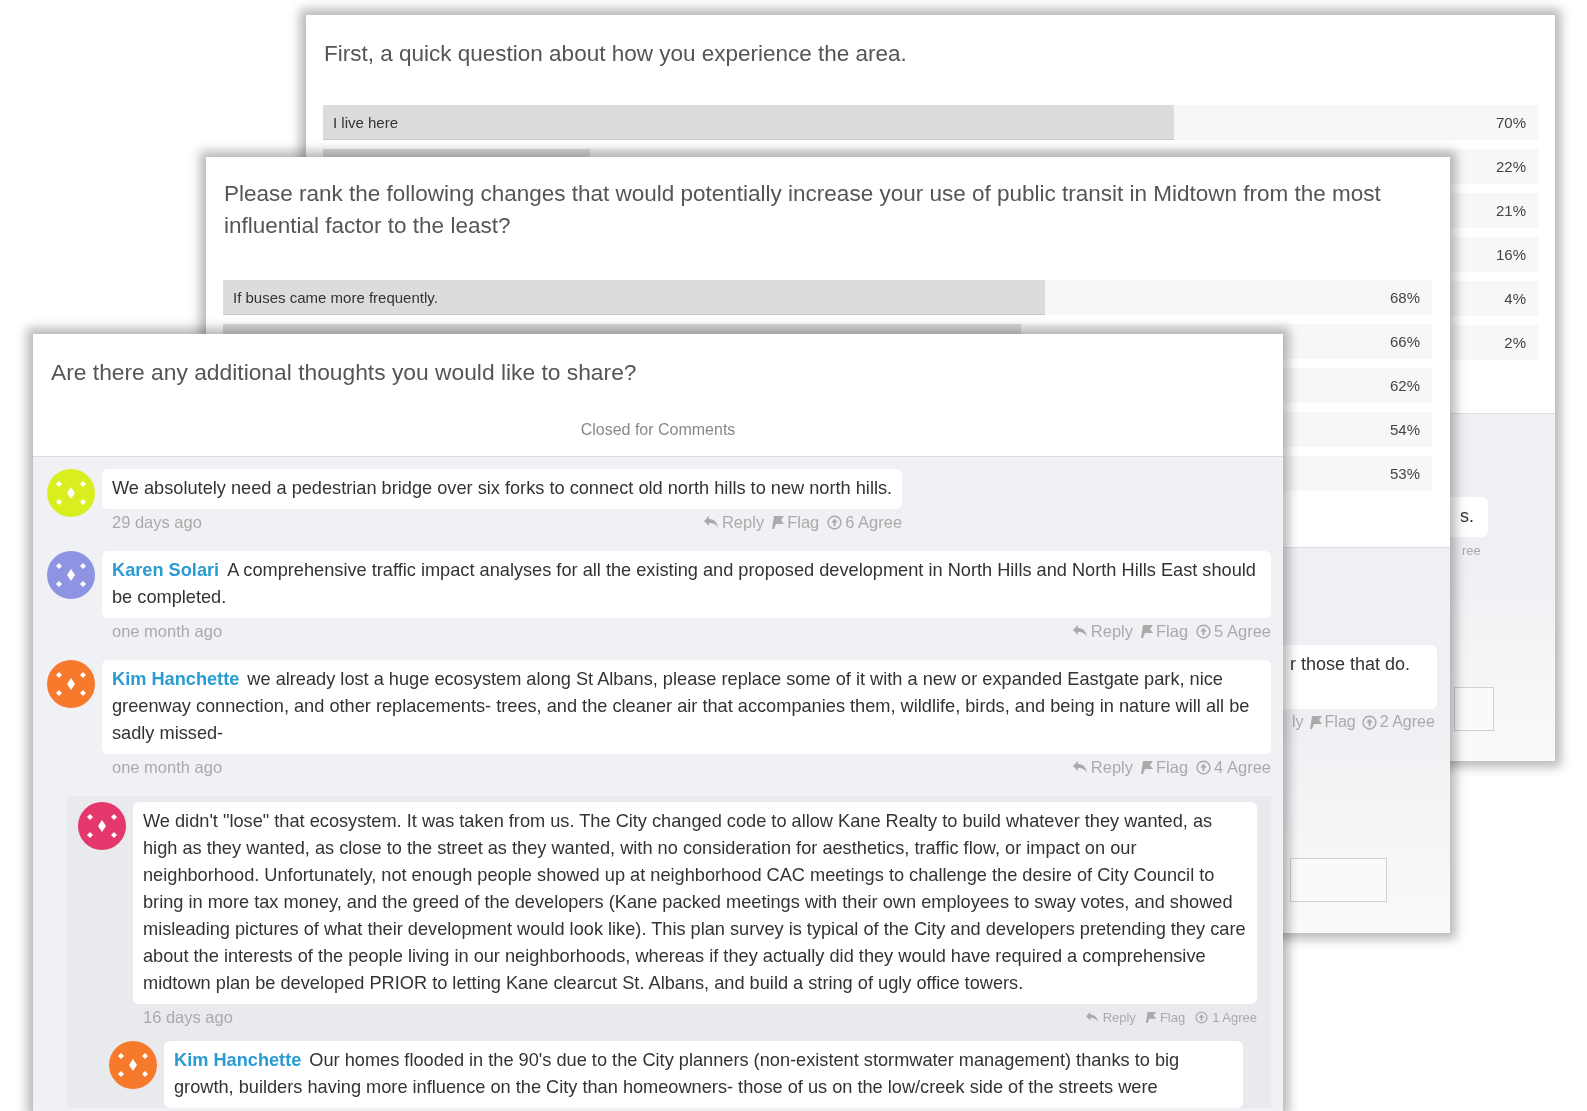 This screenshot has width=1587, height=1111. I want to click on comment-text: Karen Solari A comprehensive traffic impact analyses for all the existing and proposed development in North Hills and North Hills East should be completed., so click(686, 584).